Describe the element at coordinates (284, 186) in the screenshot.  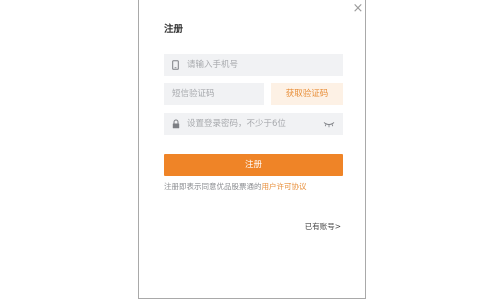
I see `user-agreement-link: 用户许可协议` at that location.